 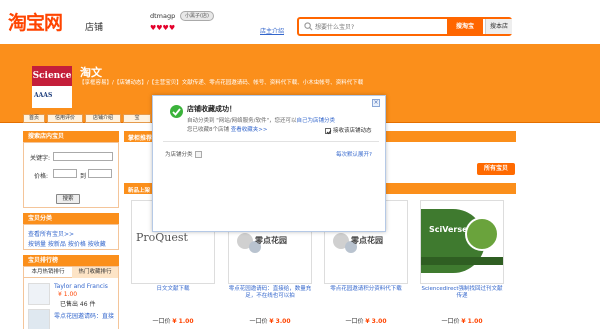 What do you see at coordinates (41, 176) in the screenshot?
I see `price-label: 价格:` at bounding box center [41, 176].